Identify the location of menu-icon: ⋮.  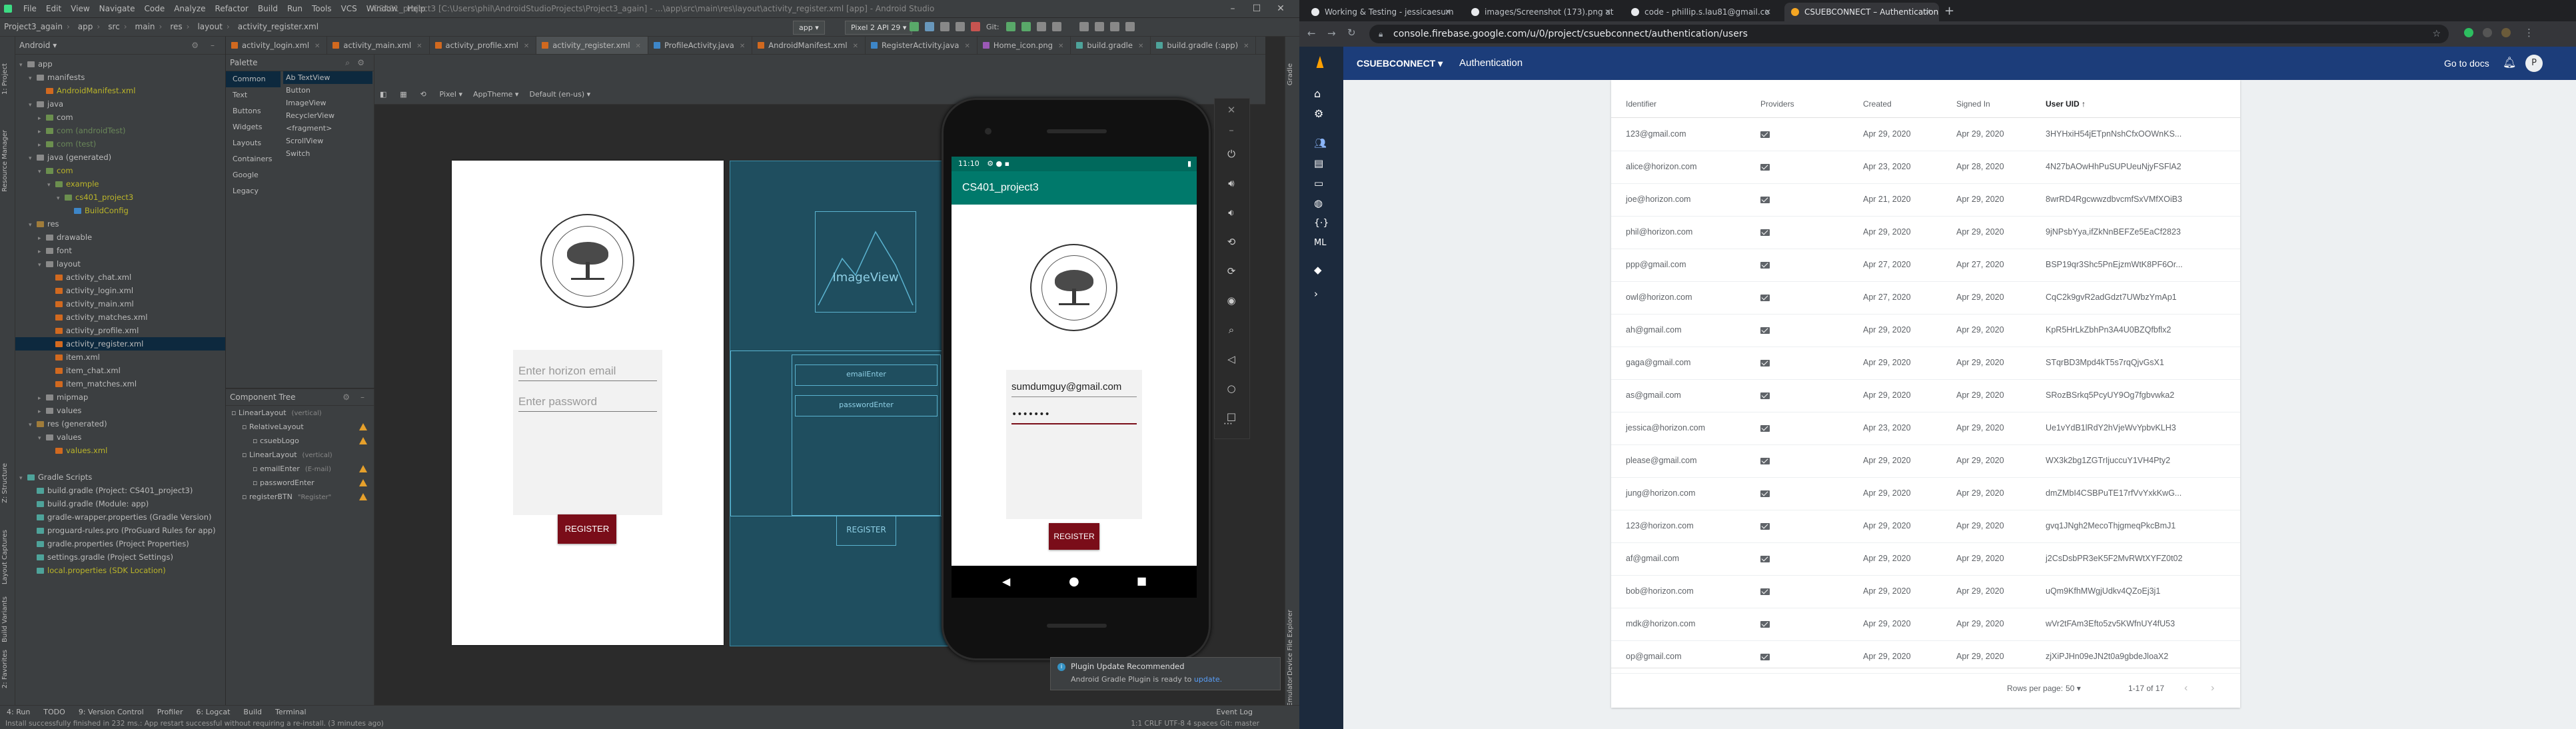
(2529, 33).